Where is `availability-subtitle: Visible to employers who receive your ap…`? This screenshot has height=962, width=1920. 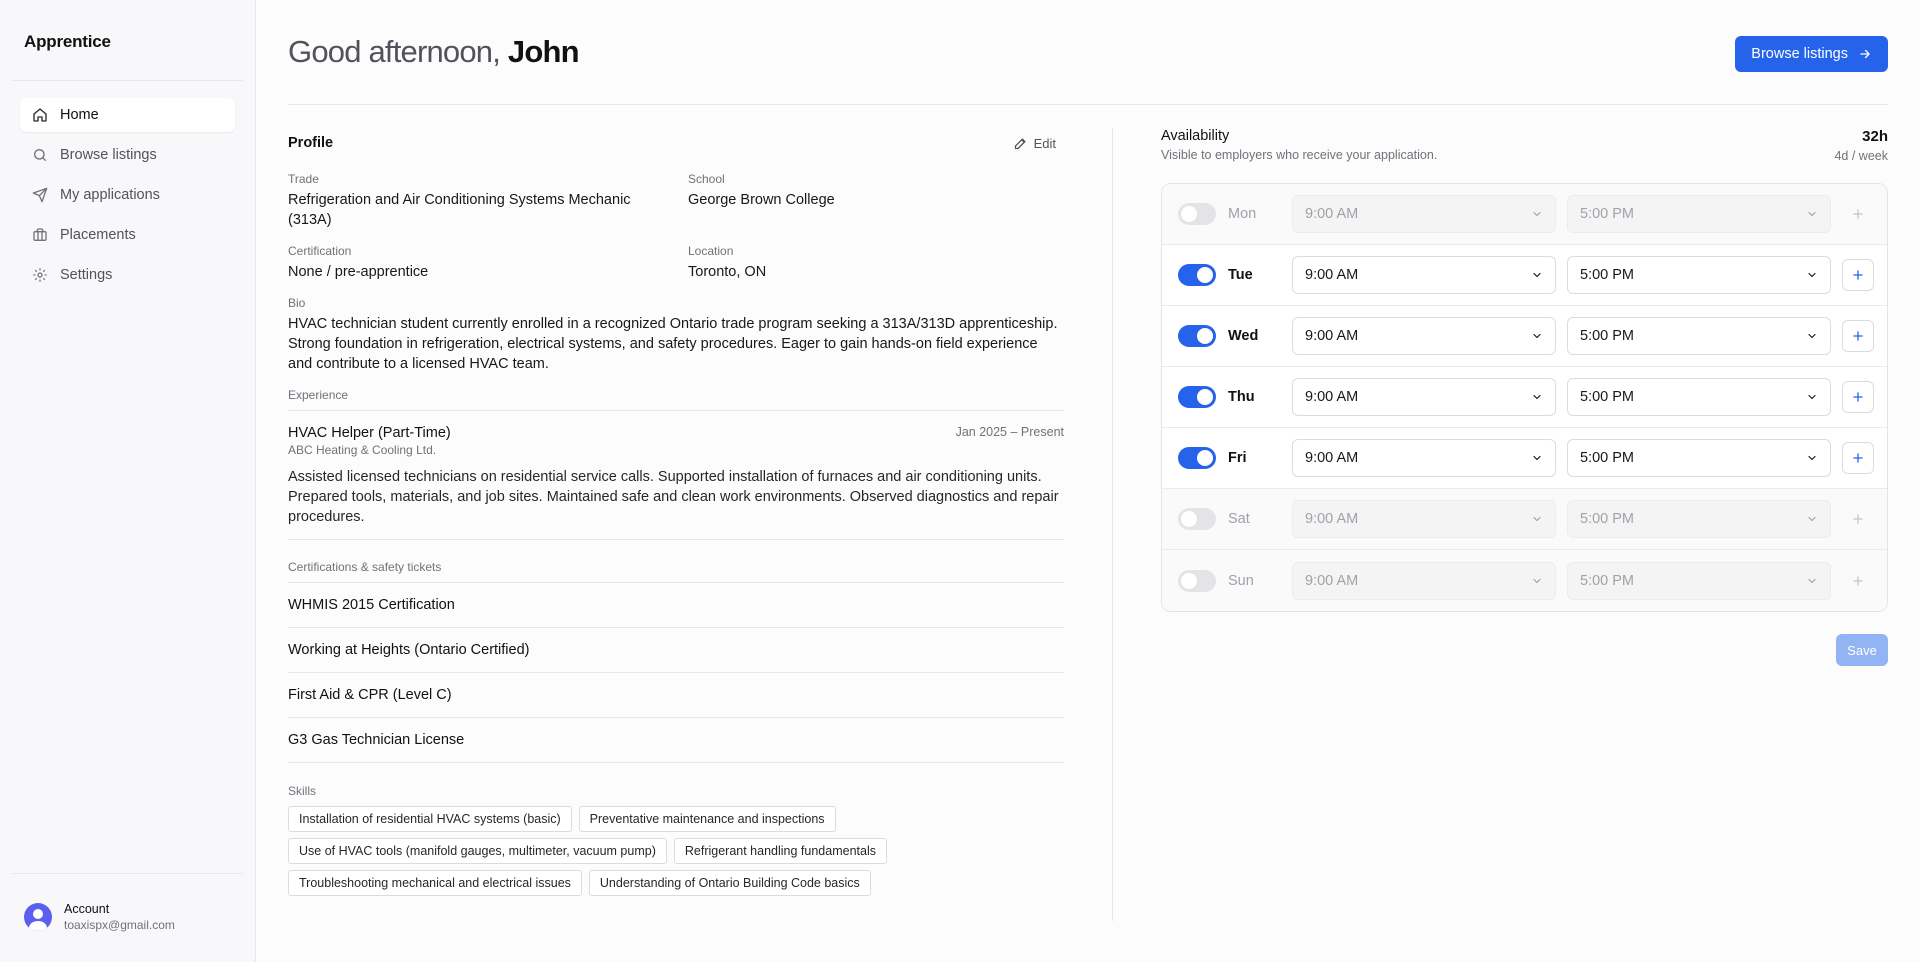
availability-subtitle: Visible to employers who receive your ap… is located at coordinates (1299, 155).